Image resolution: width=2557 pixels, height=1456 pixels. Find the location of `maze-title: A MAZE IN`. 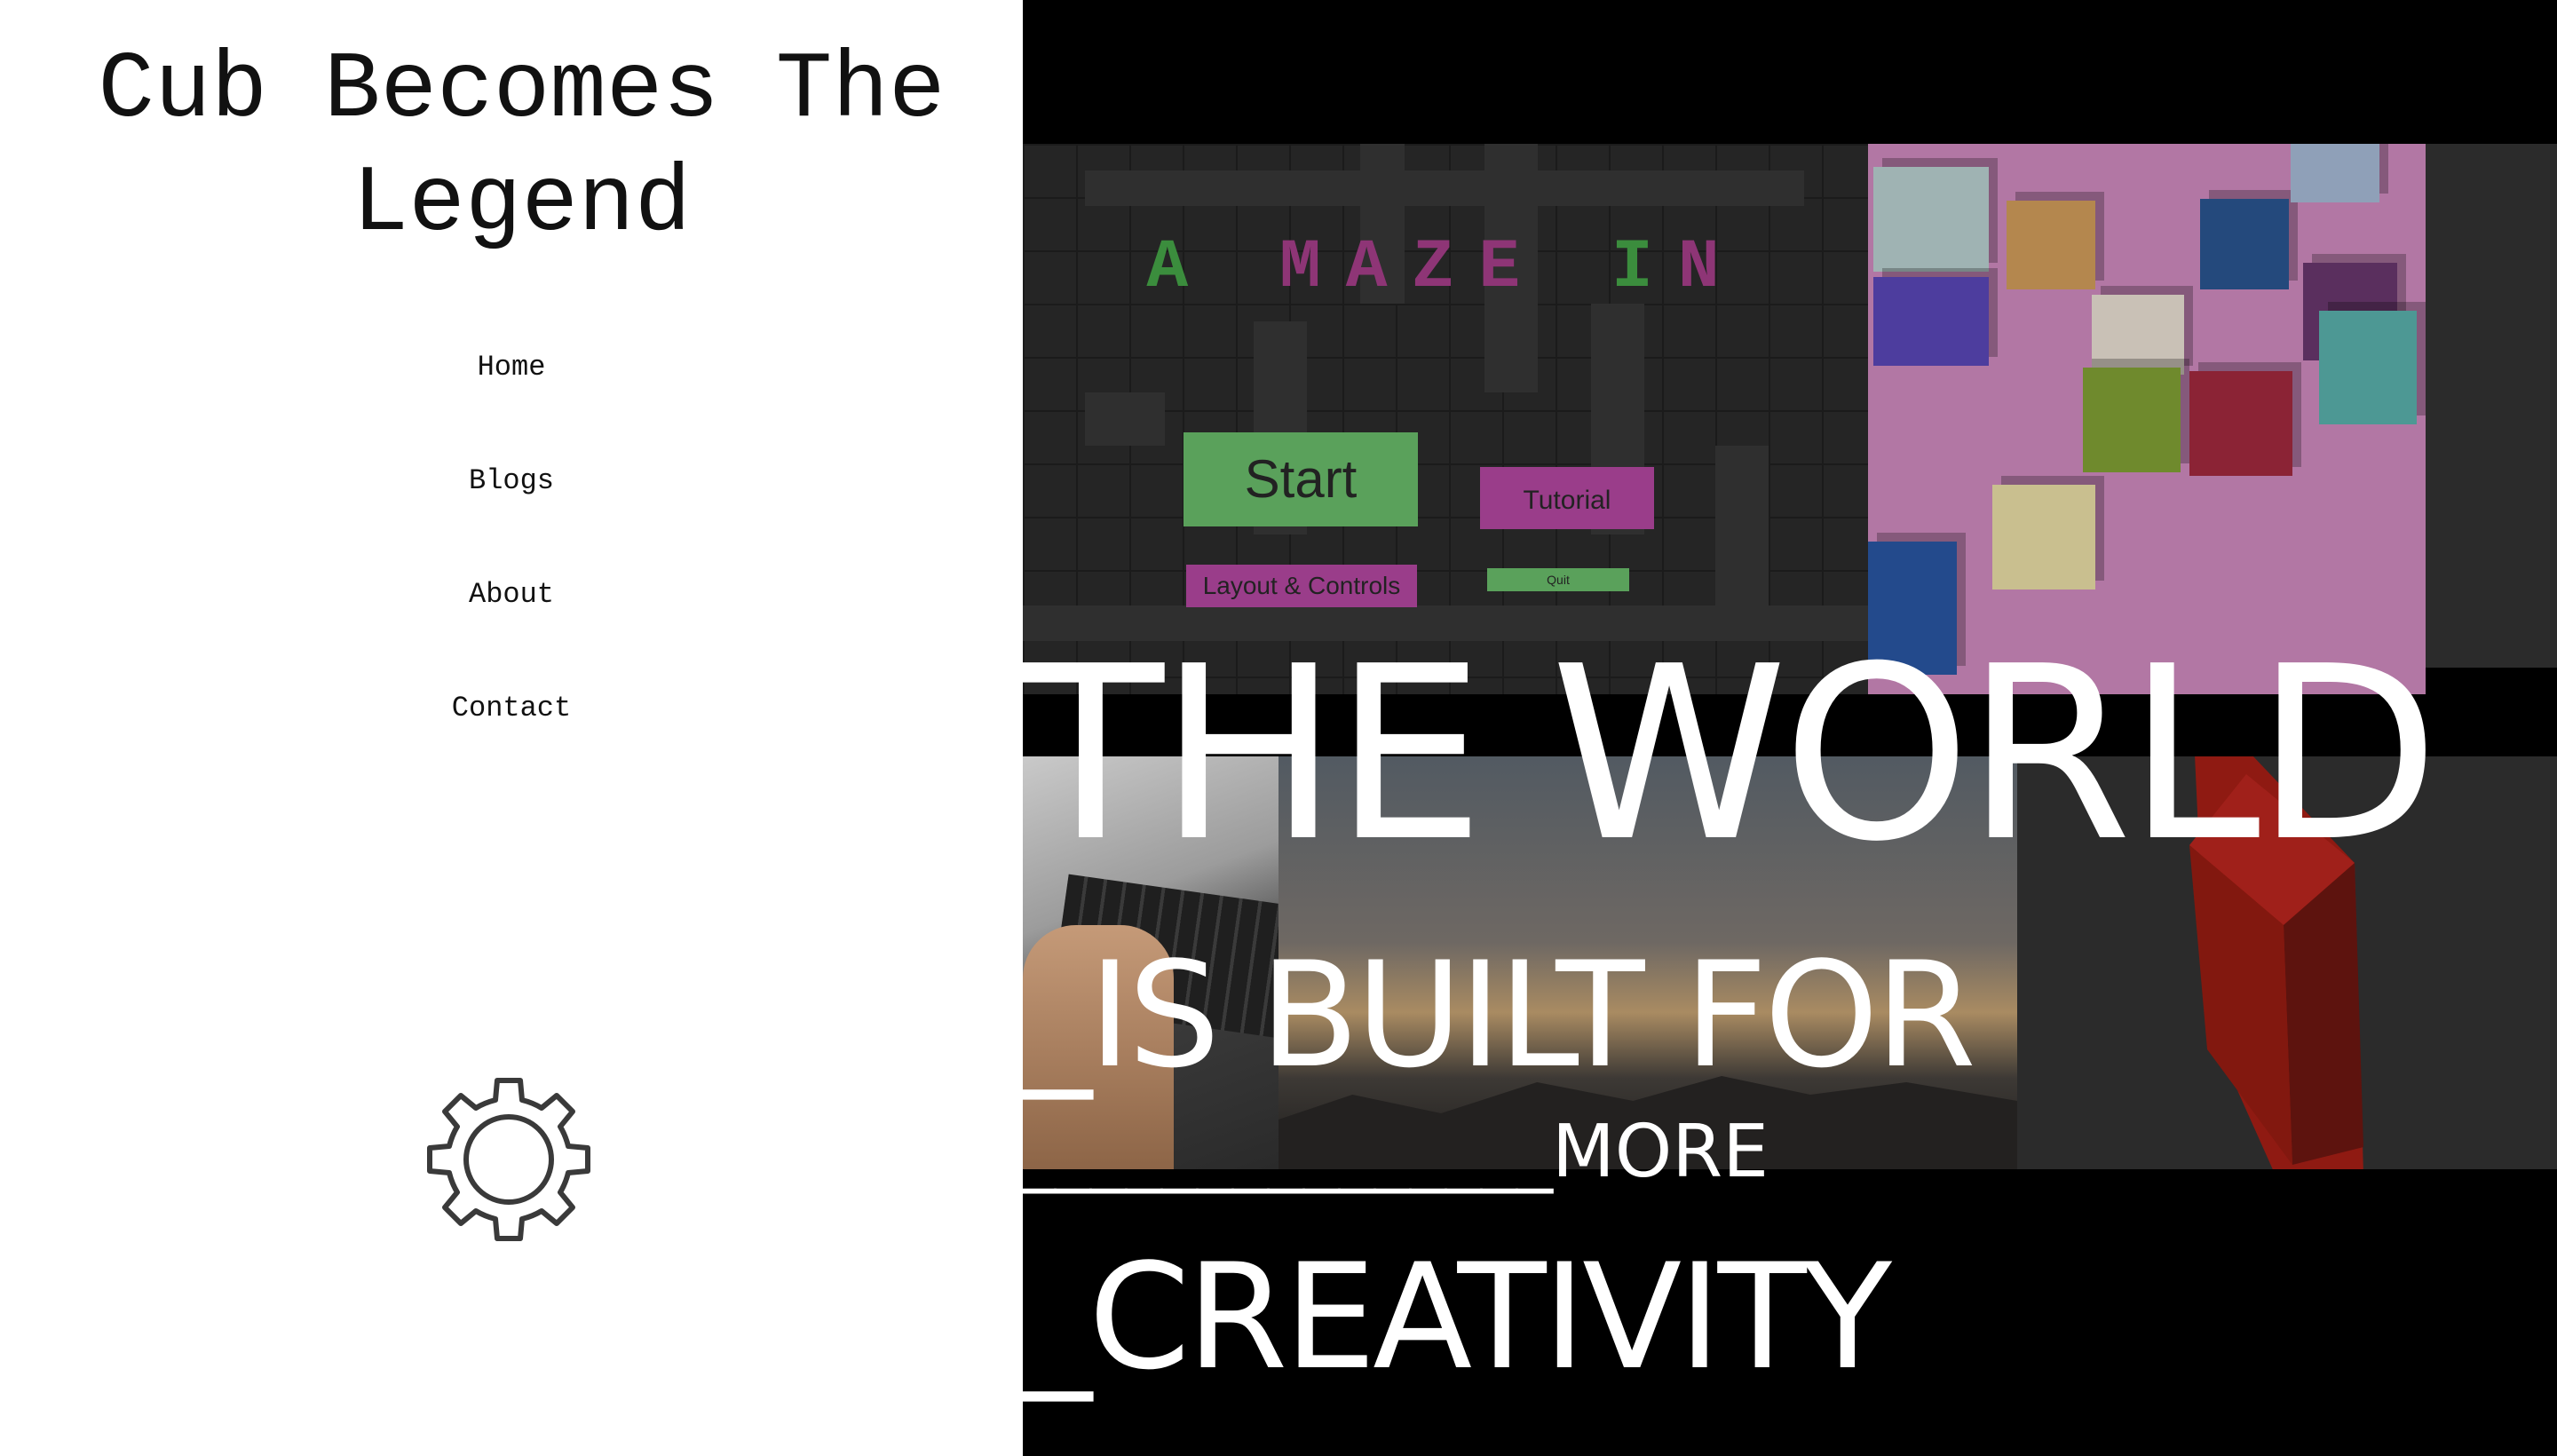

maze-title: A MAZE IN is located at coordinates (1445, 268).